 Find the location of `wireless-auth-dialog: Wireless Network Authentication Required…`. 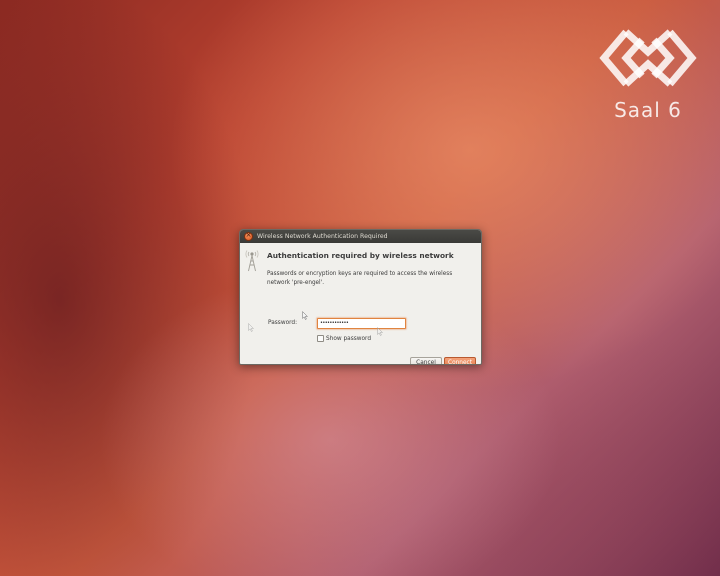

wireless-auth-dialog: Wireless Network Authentication Required… is located at coordinates (360, 297).